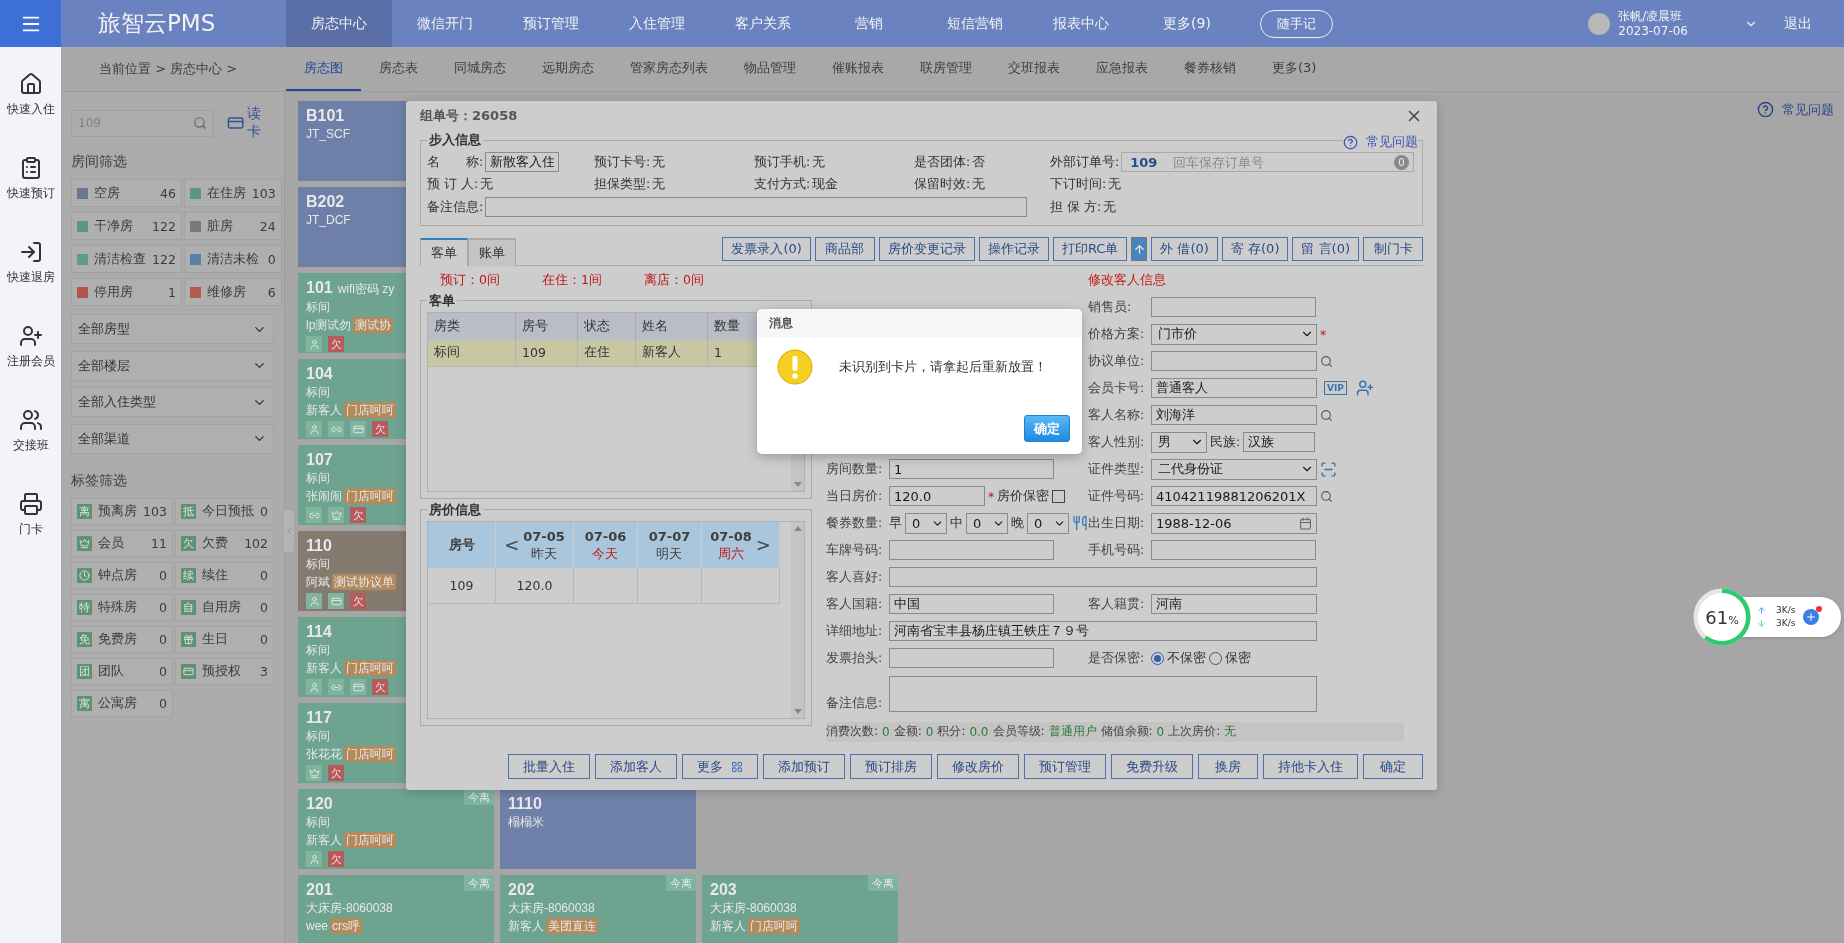  I want to click on action-button: 制门卡, so click(1393, 249).